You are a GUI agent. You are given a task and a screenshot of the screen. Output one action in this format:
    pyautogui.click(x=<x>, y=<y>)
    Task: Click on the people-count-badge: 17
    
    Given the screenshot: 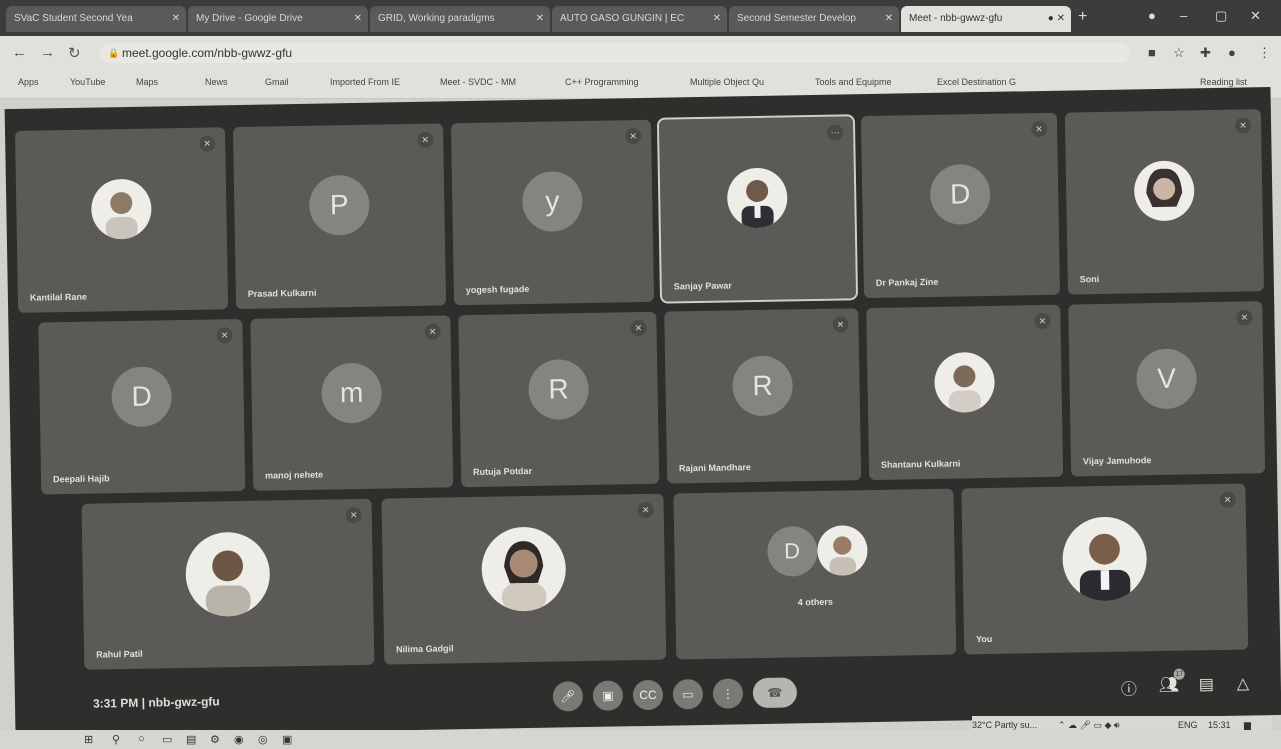 What is the action you would take?
    pyautogui.click(x=1179, y=674)
    